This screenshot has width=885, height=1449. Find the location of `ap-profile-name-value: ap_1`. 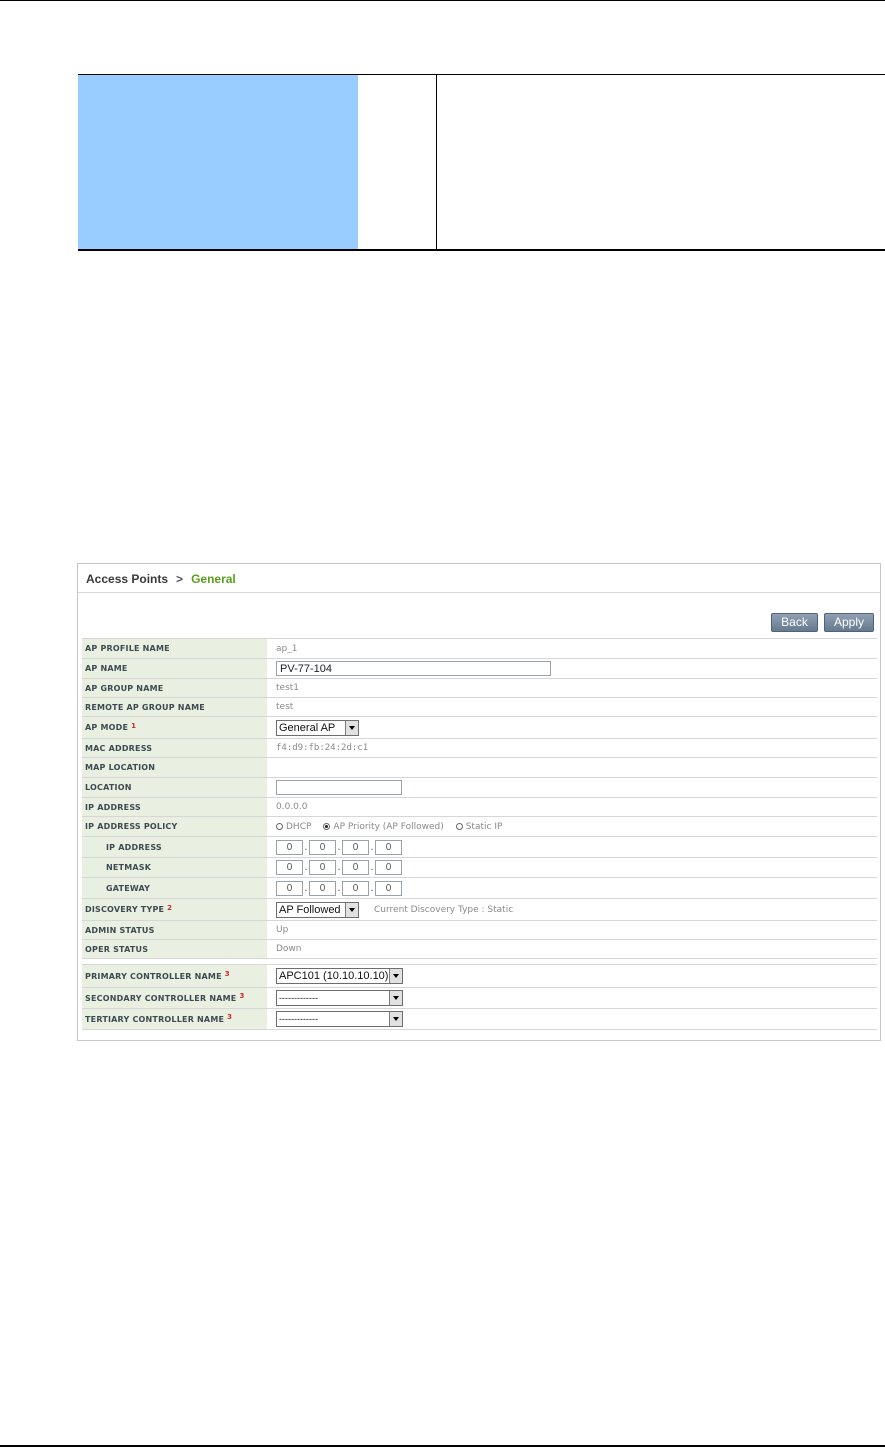

ap-profile-name-value: ap_1 is located at coordinates (287, 648).